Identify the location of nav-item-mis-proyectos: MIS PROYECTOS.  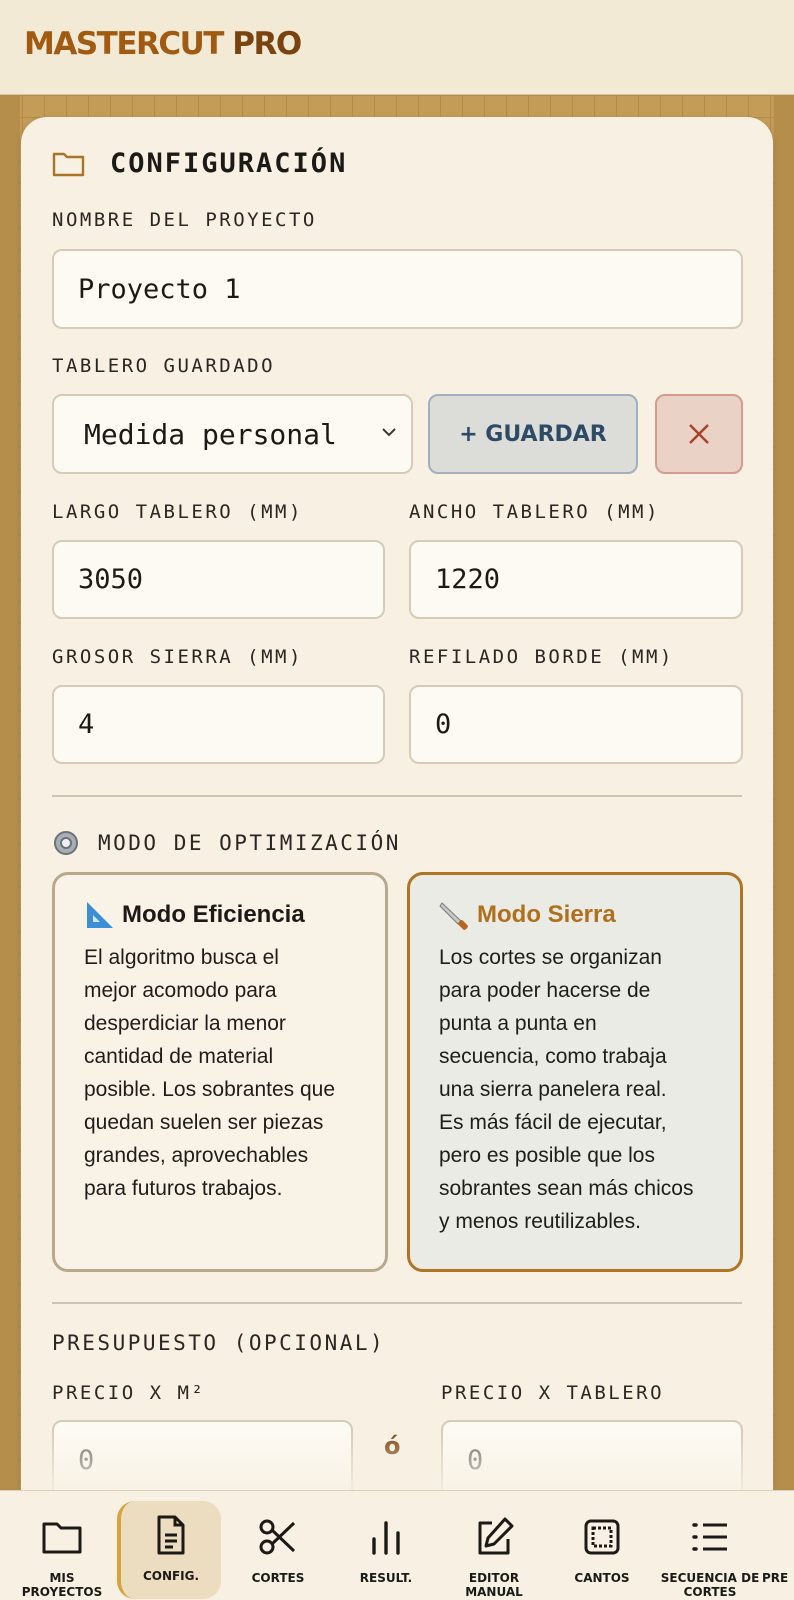
(62, 1545).